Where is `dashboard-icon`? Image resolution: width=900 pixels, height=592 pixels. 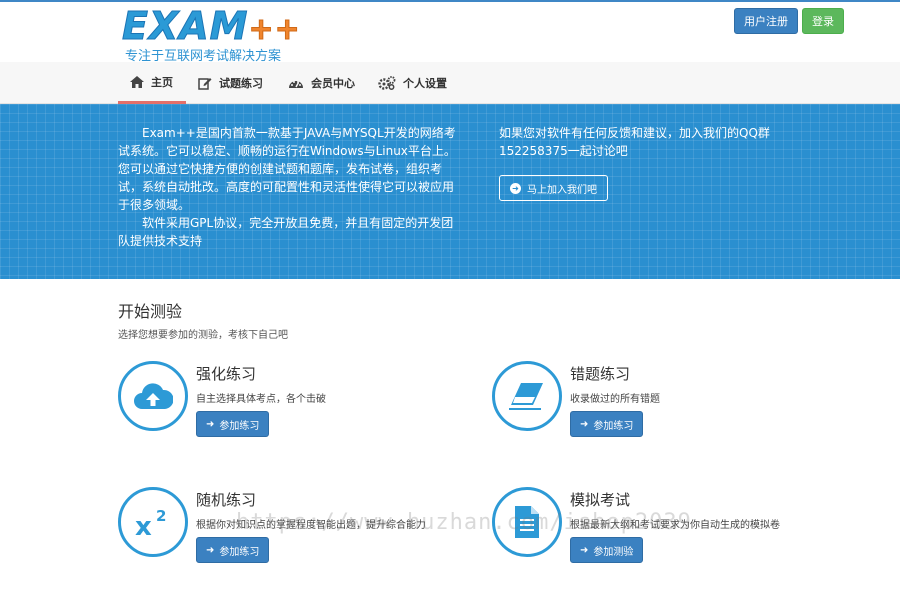 dashboard-icon is located at coordinates (296, 84).